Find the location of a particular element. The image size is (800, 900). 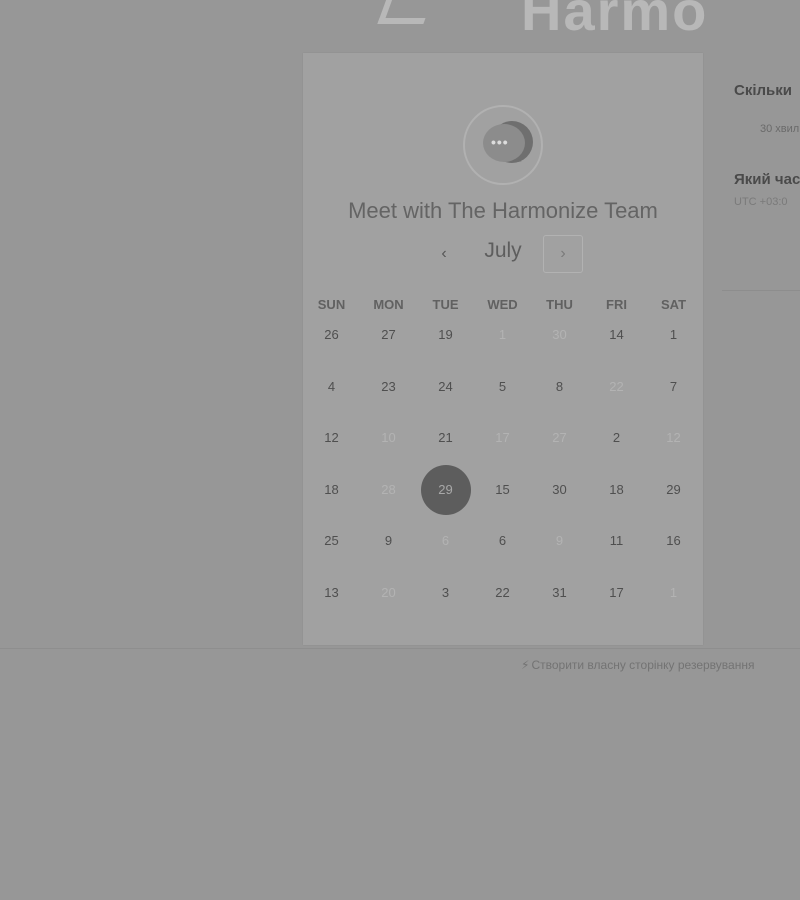

calendar-week-row: 13 20 3 22 31 17 1 is located at coordinates (503, 601).